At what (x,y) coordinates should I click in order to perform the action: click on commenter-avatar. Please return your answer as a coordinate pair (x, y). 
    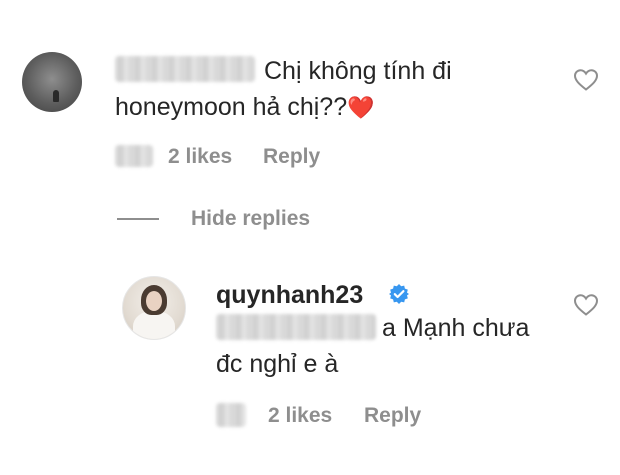
    Looking at the image, I should click on (52, 82).